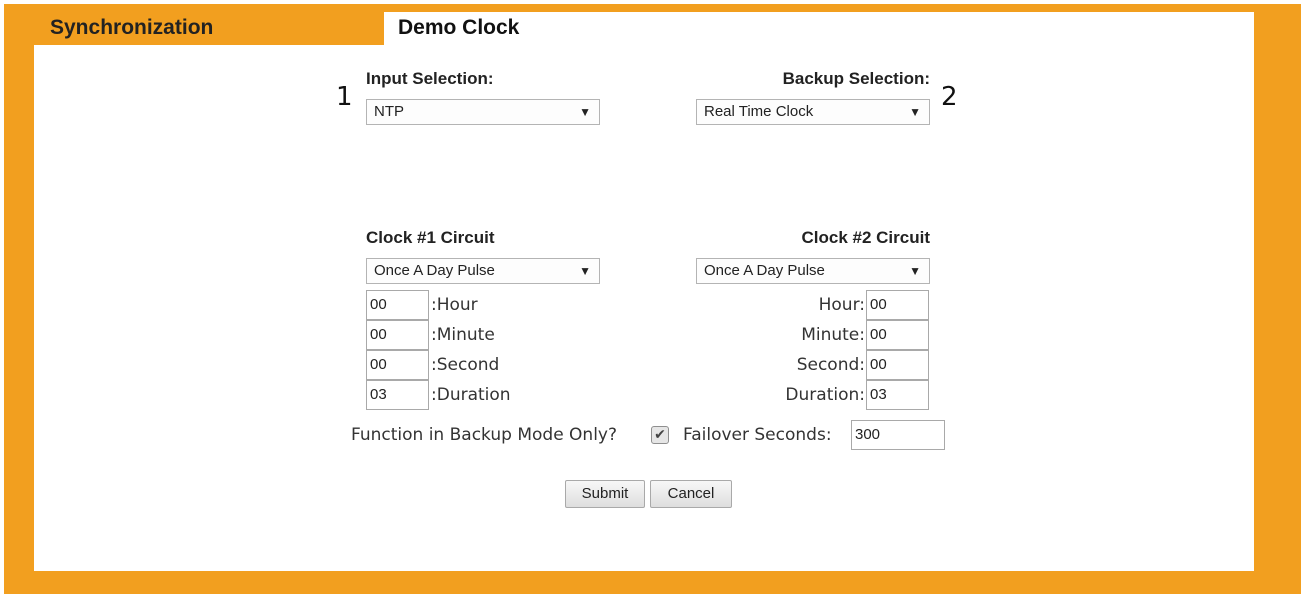  What do you see at coordinates (866, 237) in the screenshot?
I see `clock2-title: Clock #2 Circuit` at bounding box center [866, 237].